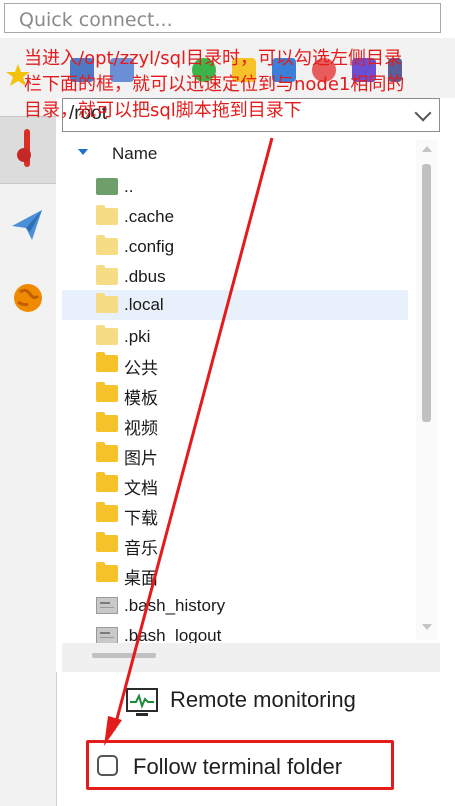 The image size is (455, 806). What do you see at coordinates (235, 247) in the screenshot?
I see `list-item: .config` at bounding box center [235, 247].